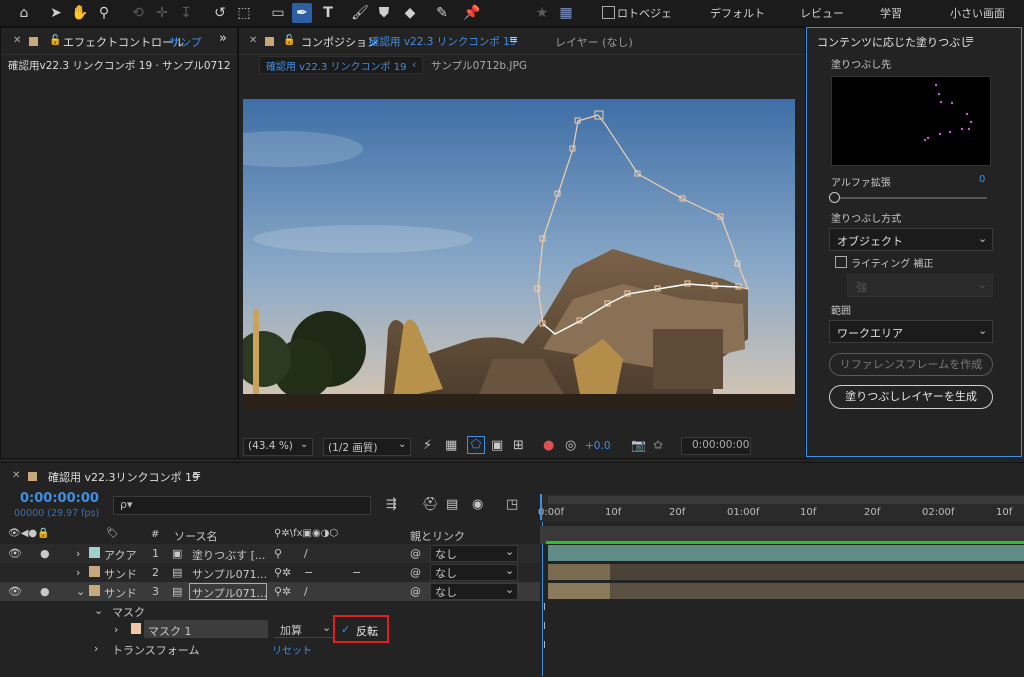  What do you see at coordinates (345, 629) in the screenshot?
I see `invert-checkbox-checkmark: ✓` at bounding box center [345, 629].